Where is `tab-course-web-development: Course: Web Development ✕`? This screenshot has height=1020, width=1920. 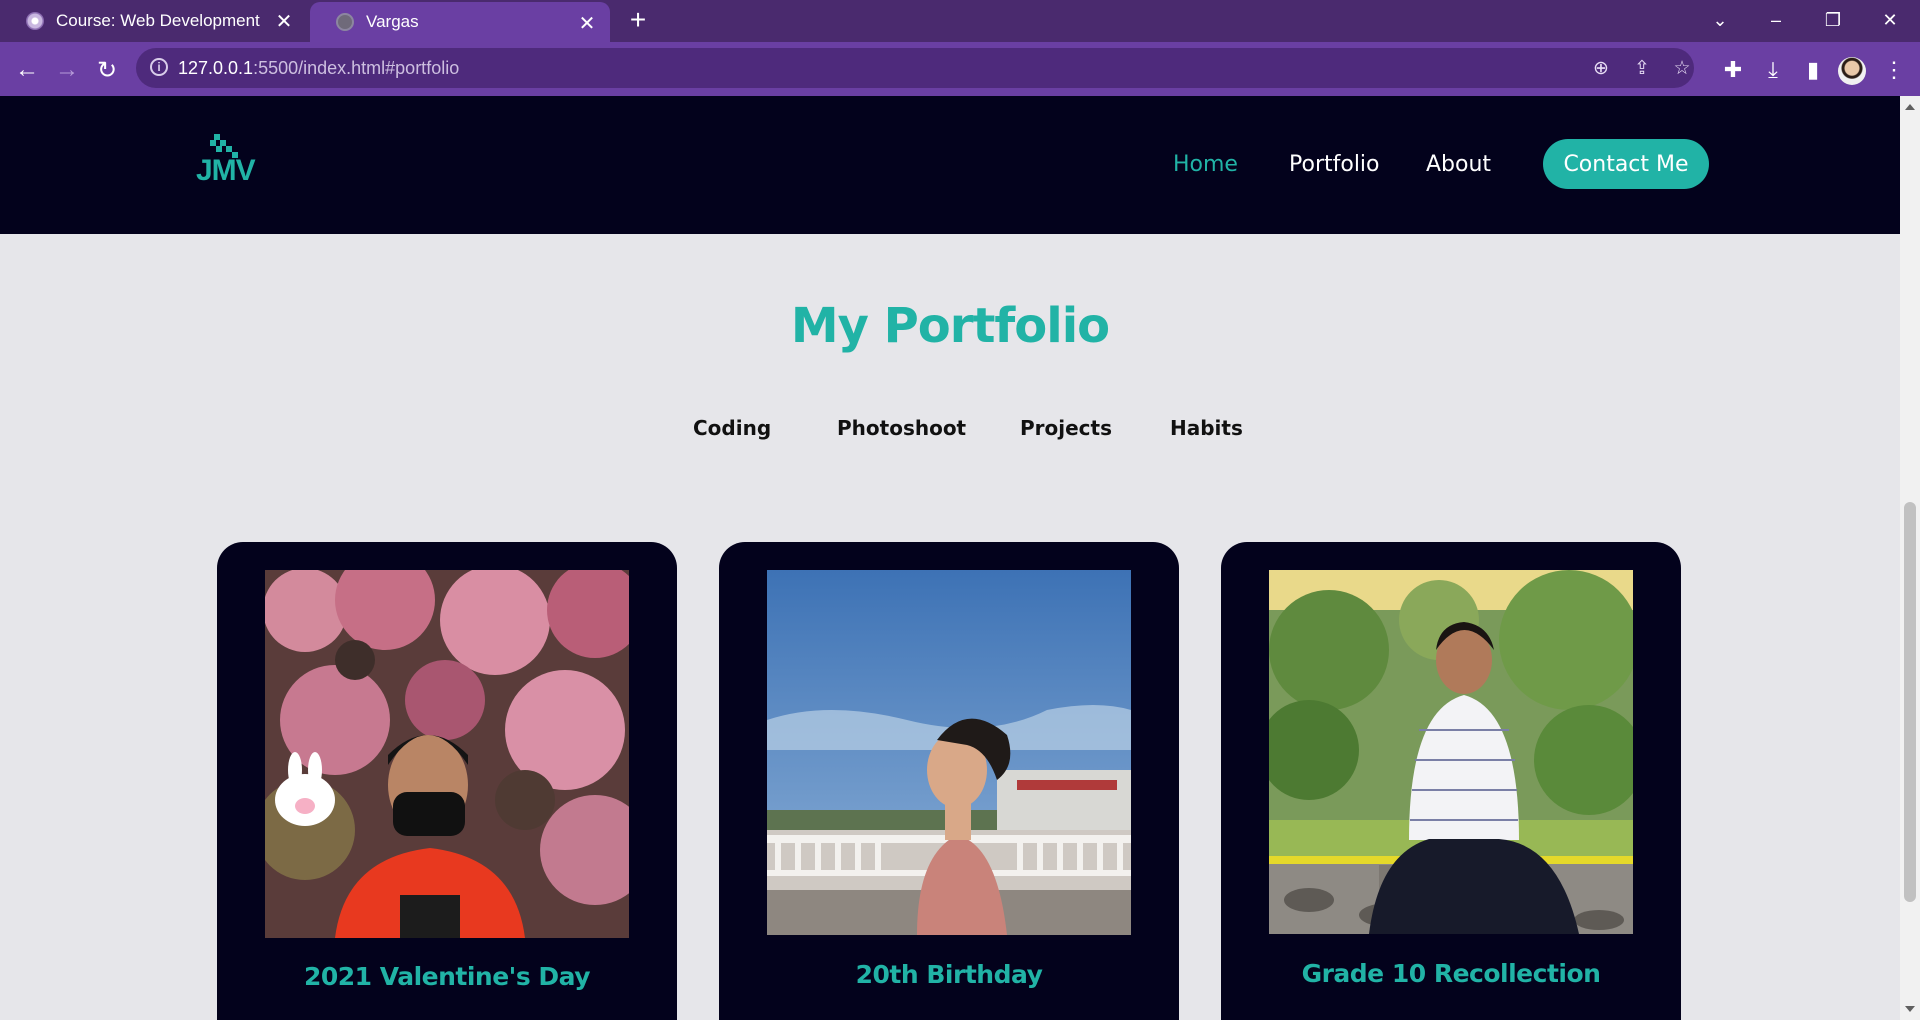 tab-course-web-development: Course: Web Development ✕ is located at coordinates (153, 21).